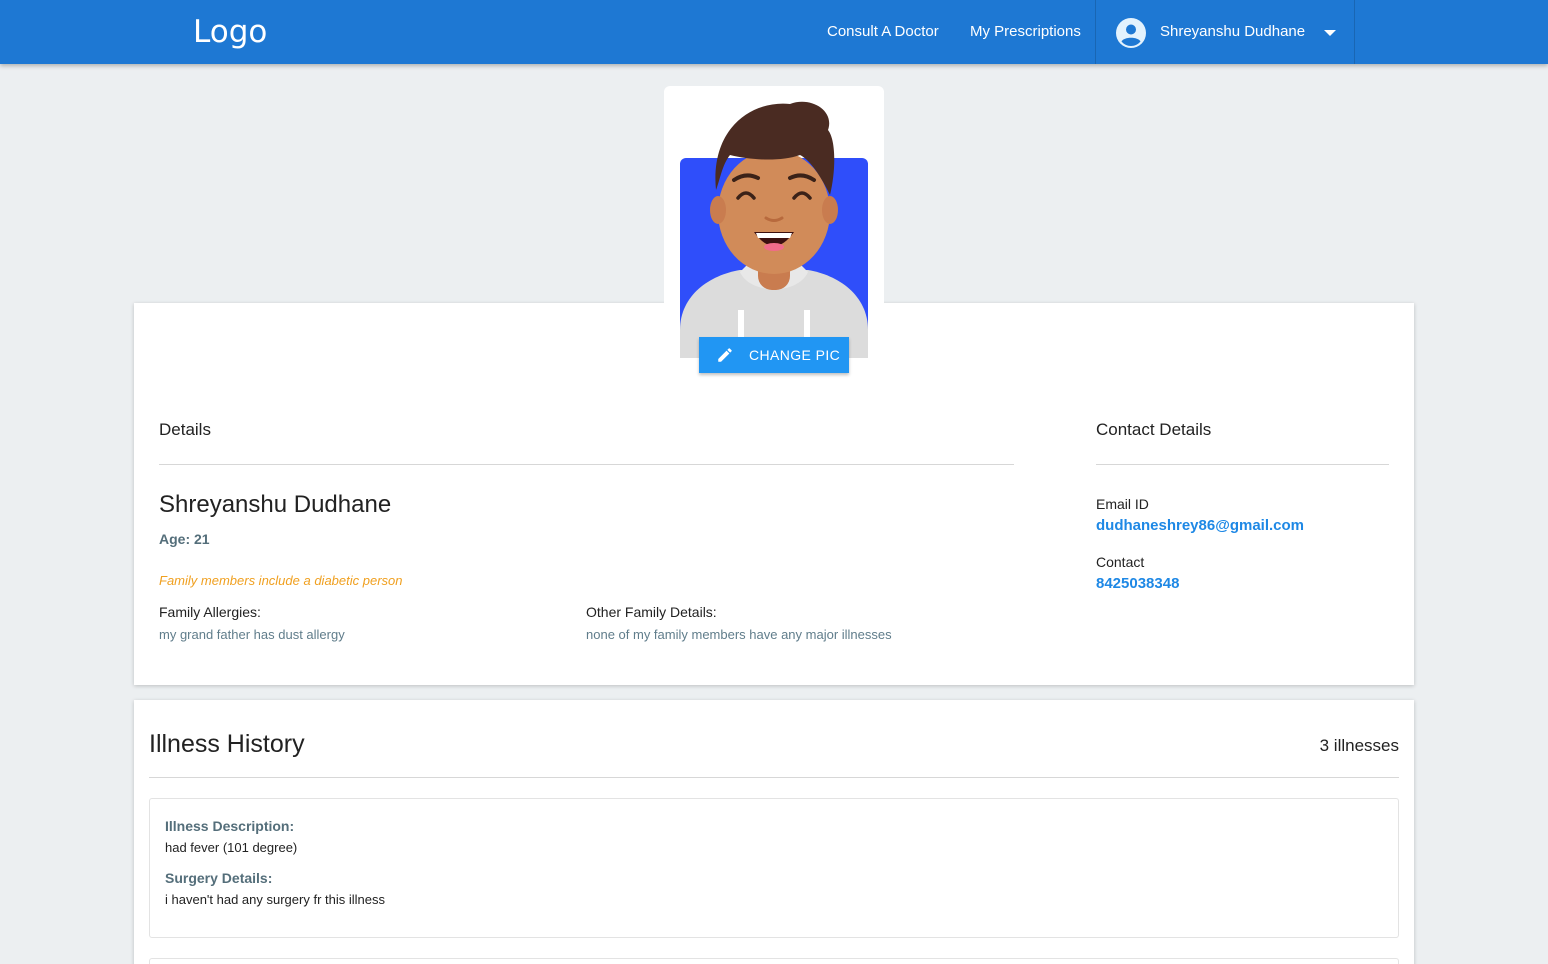  Describe the element at coordinates (725, 355) in the screenshot. I see `pencil-icon` at that location.